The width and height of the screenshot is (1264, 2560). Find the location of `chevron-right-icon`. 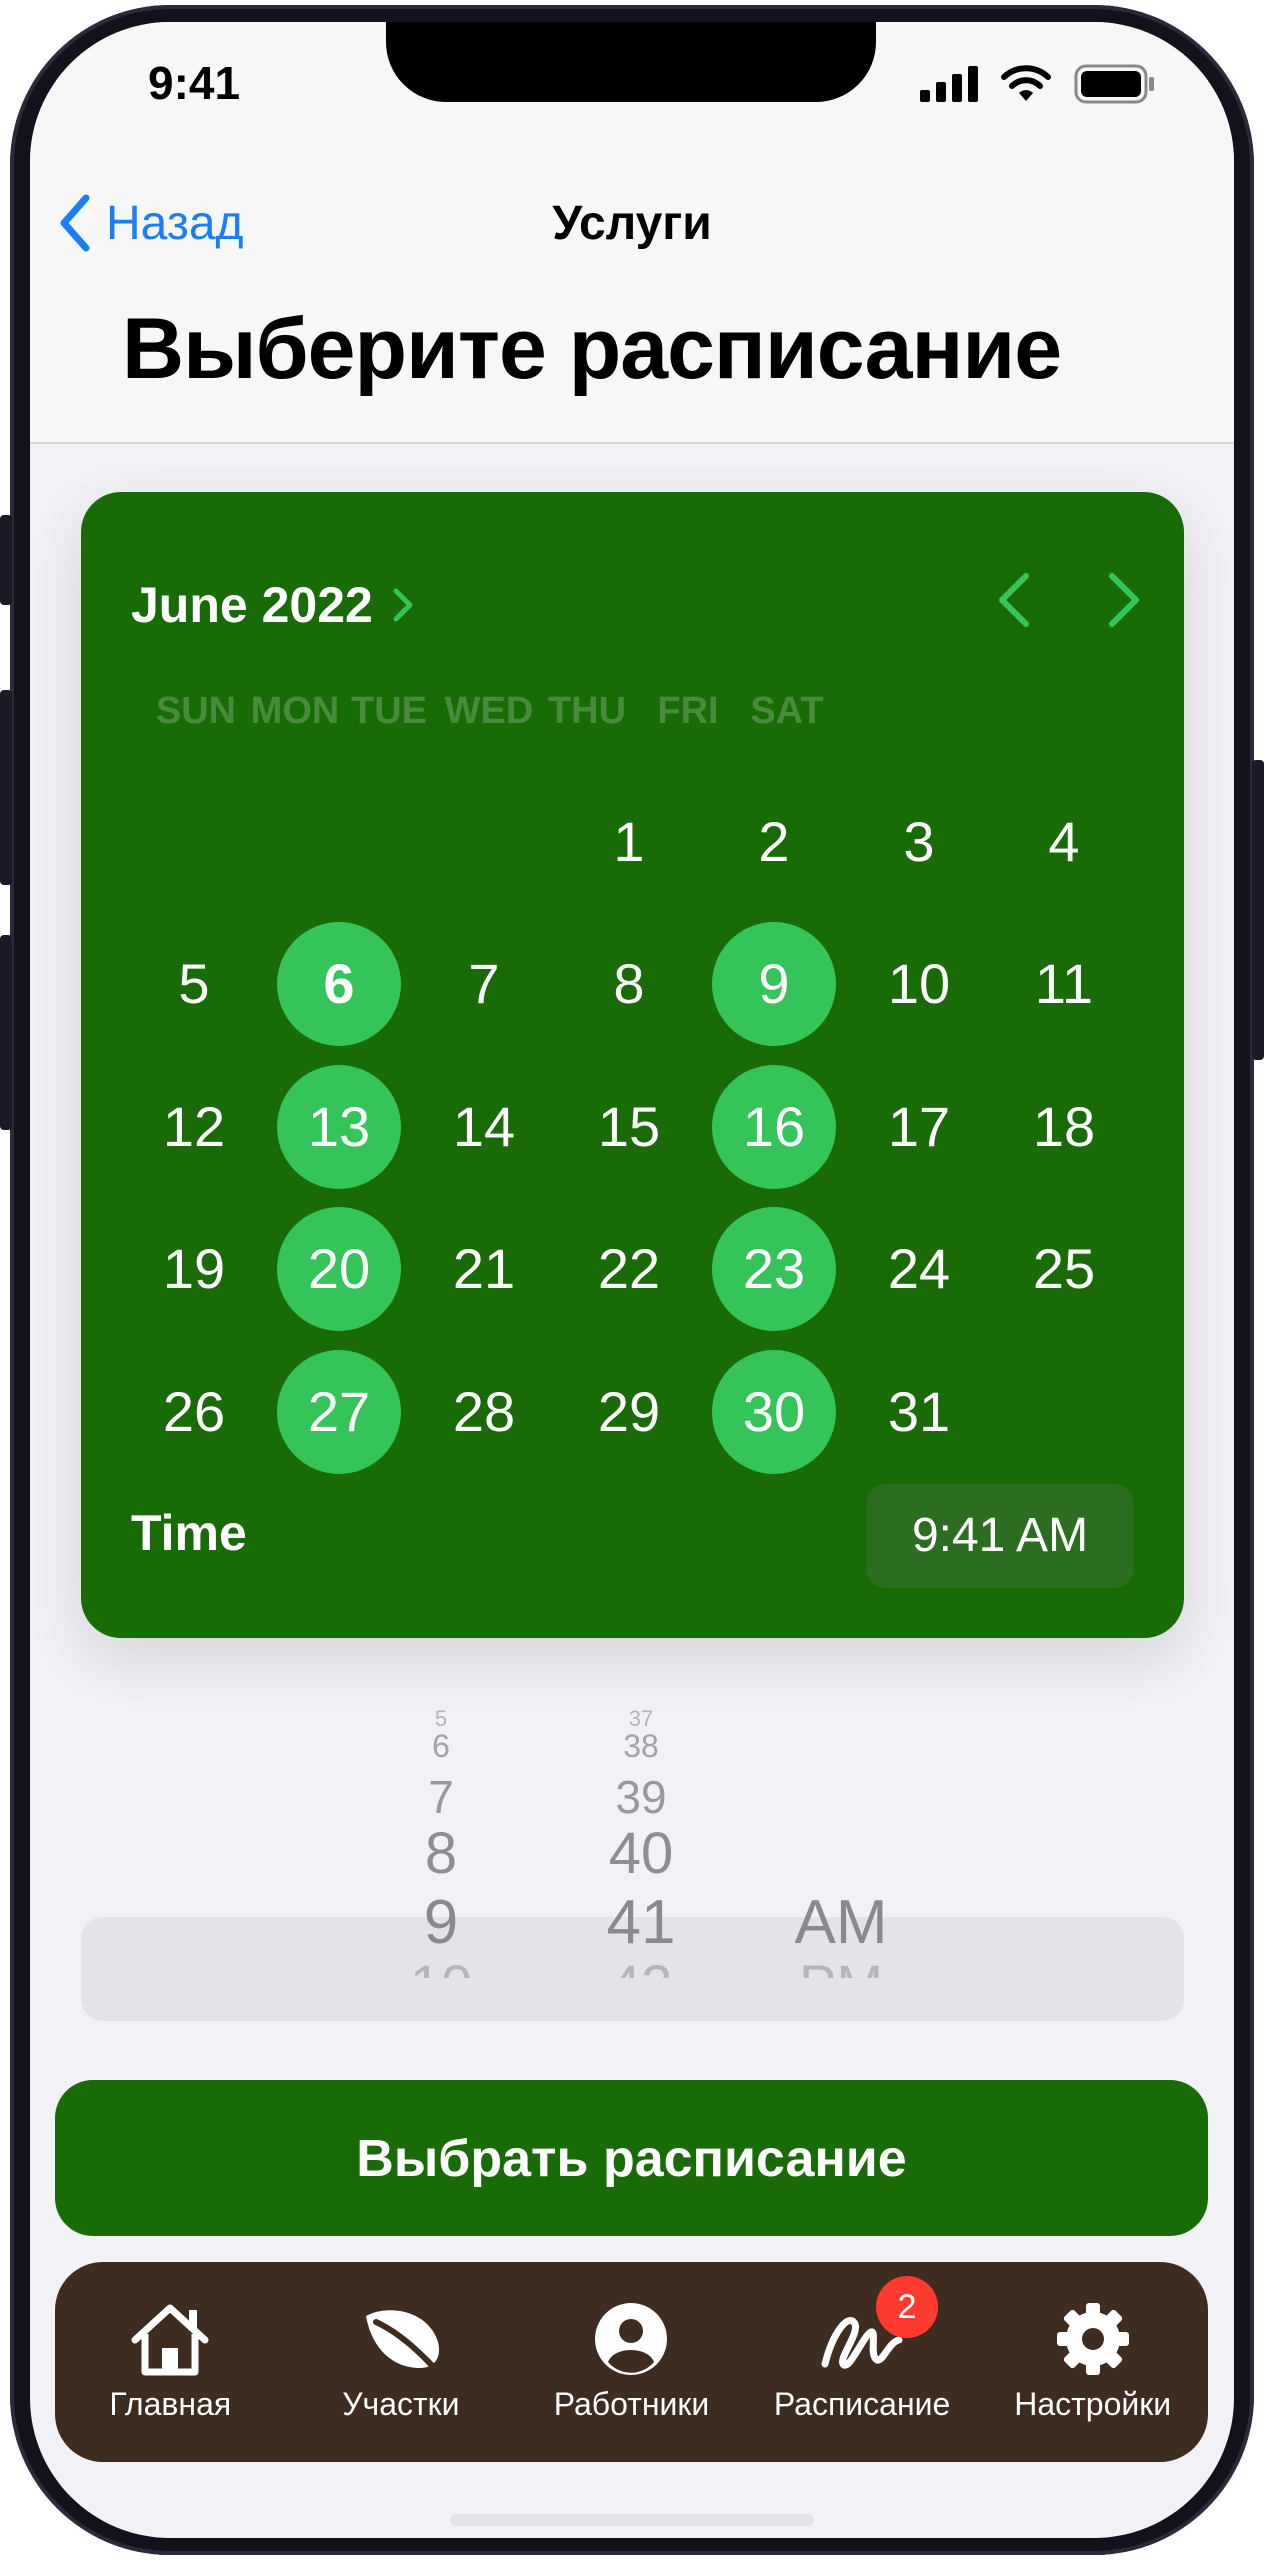

chevron-right-icon is located at coordinates (403, 605).